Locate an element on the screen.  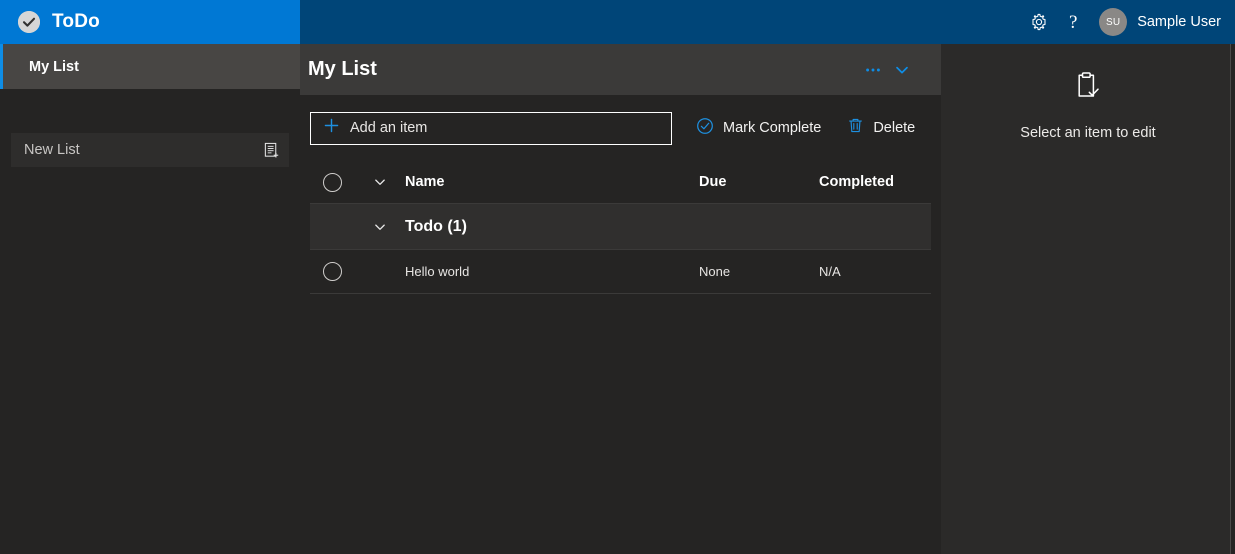
row-completed-cell: N/A is located at coordinates (830, 271).